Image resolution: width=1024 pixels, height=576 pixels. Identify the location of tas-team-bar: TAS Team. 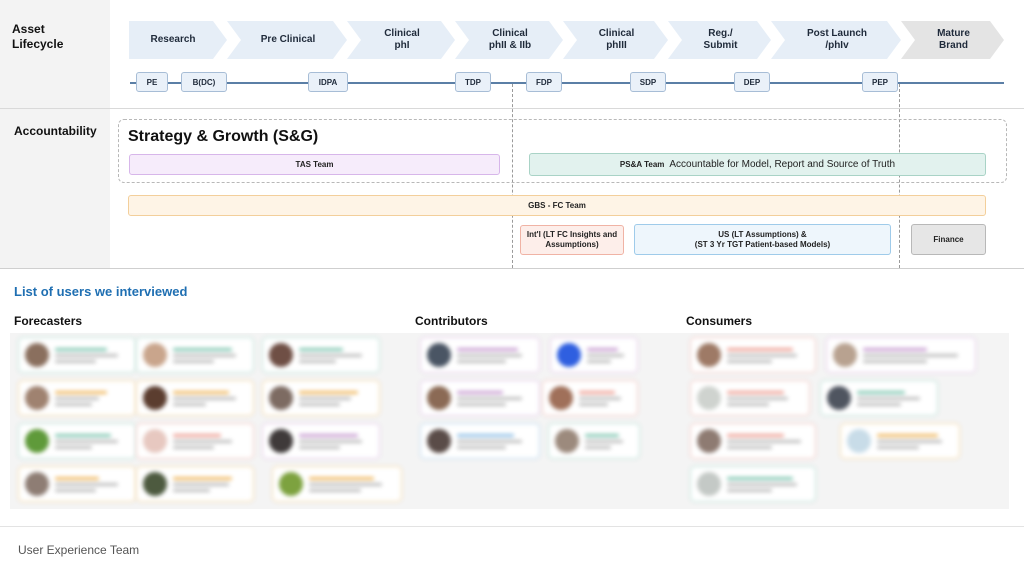
(314, 164).